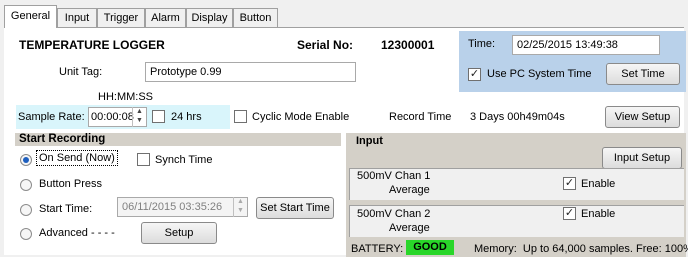 This screenshot has height=257, width=688. Describe the element at coordinates (240, 207) in the screenshot. I see `start-time-spinner: ▲ ▼` at that location.